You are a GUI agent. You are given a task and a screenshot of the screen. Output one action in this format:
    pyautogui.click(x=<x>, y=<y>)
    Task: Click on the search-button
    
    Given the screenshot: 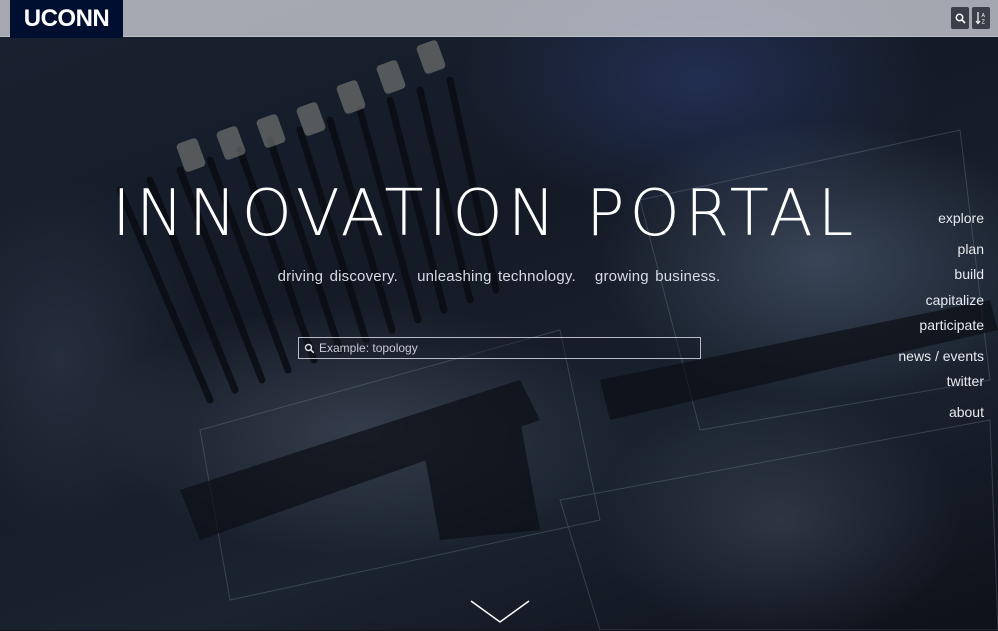 What is the action you would take?
    pyautogui.click(x=960, y=18)
    